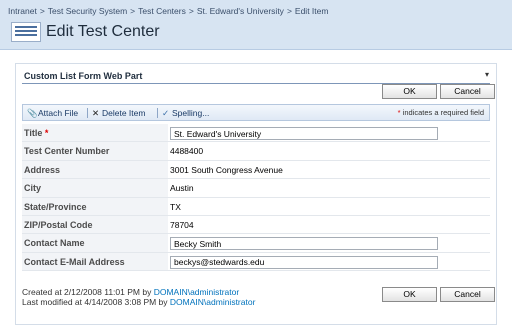  Describe the element at coordinates (175, 206) in the screenshot. I see `state-value: TX` at that location.